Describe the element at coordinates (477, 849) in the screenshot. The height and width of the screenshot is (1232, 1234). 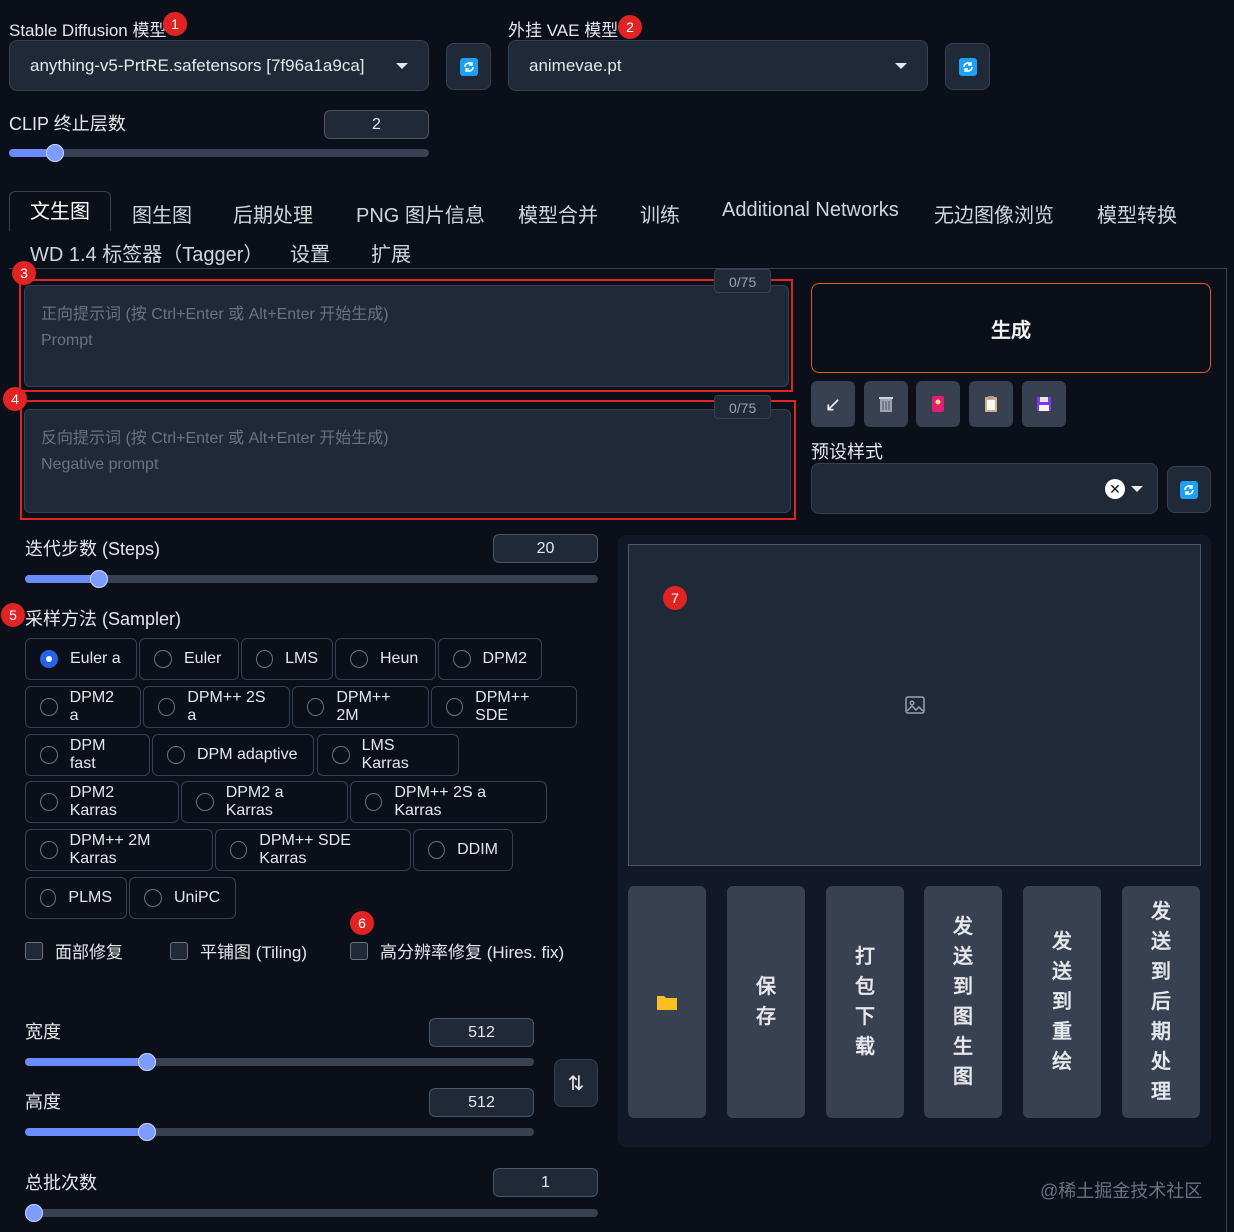
I see `sampler-option-label: DDIM` at that location.